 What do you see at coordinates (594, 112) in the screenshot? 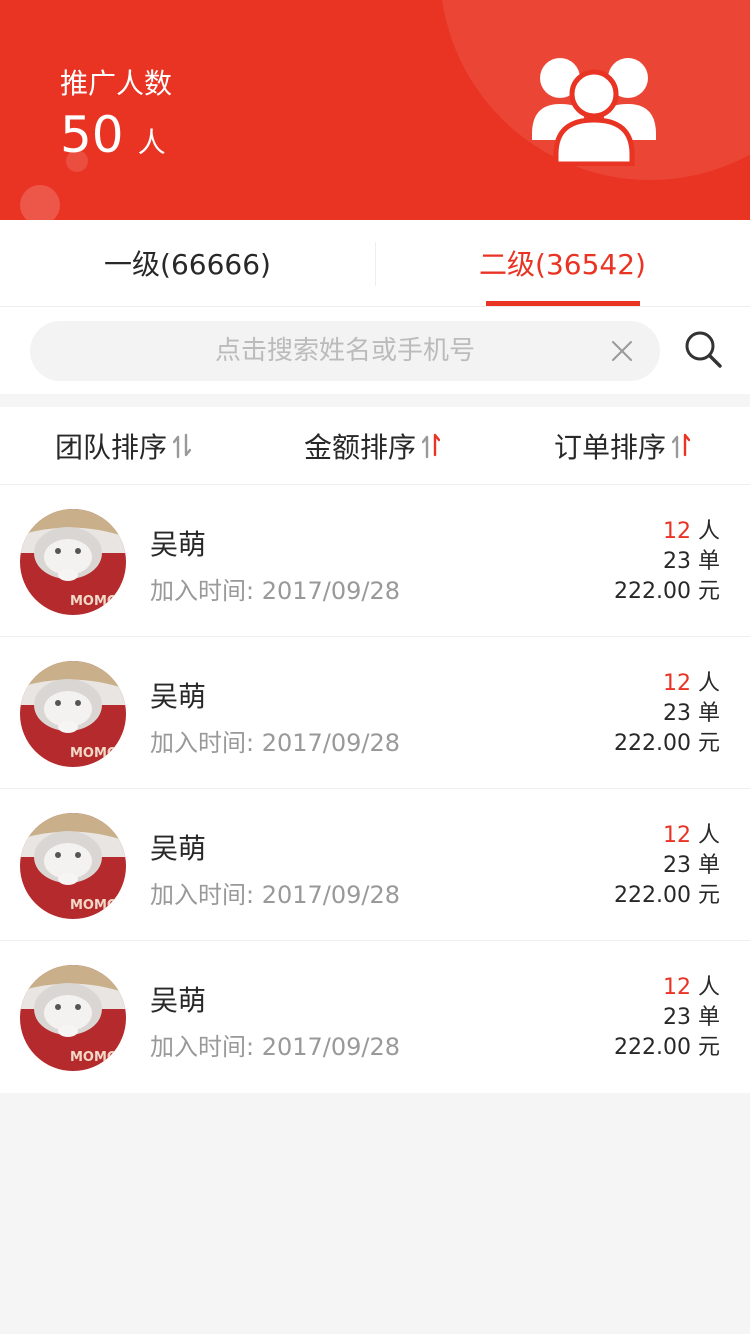
I see `group-icon` at bounding box center [594, 112].